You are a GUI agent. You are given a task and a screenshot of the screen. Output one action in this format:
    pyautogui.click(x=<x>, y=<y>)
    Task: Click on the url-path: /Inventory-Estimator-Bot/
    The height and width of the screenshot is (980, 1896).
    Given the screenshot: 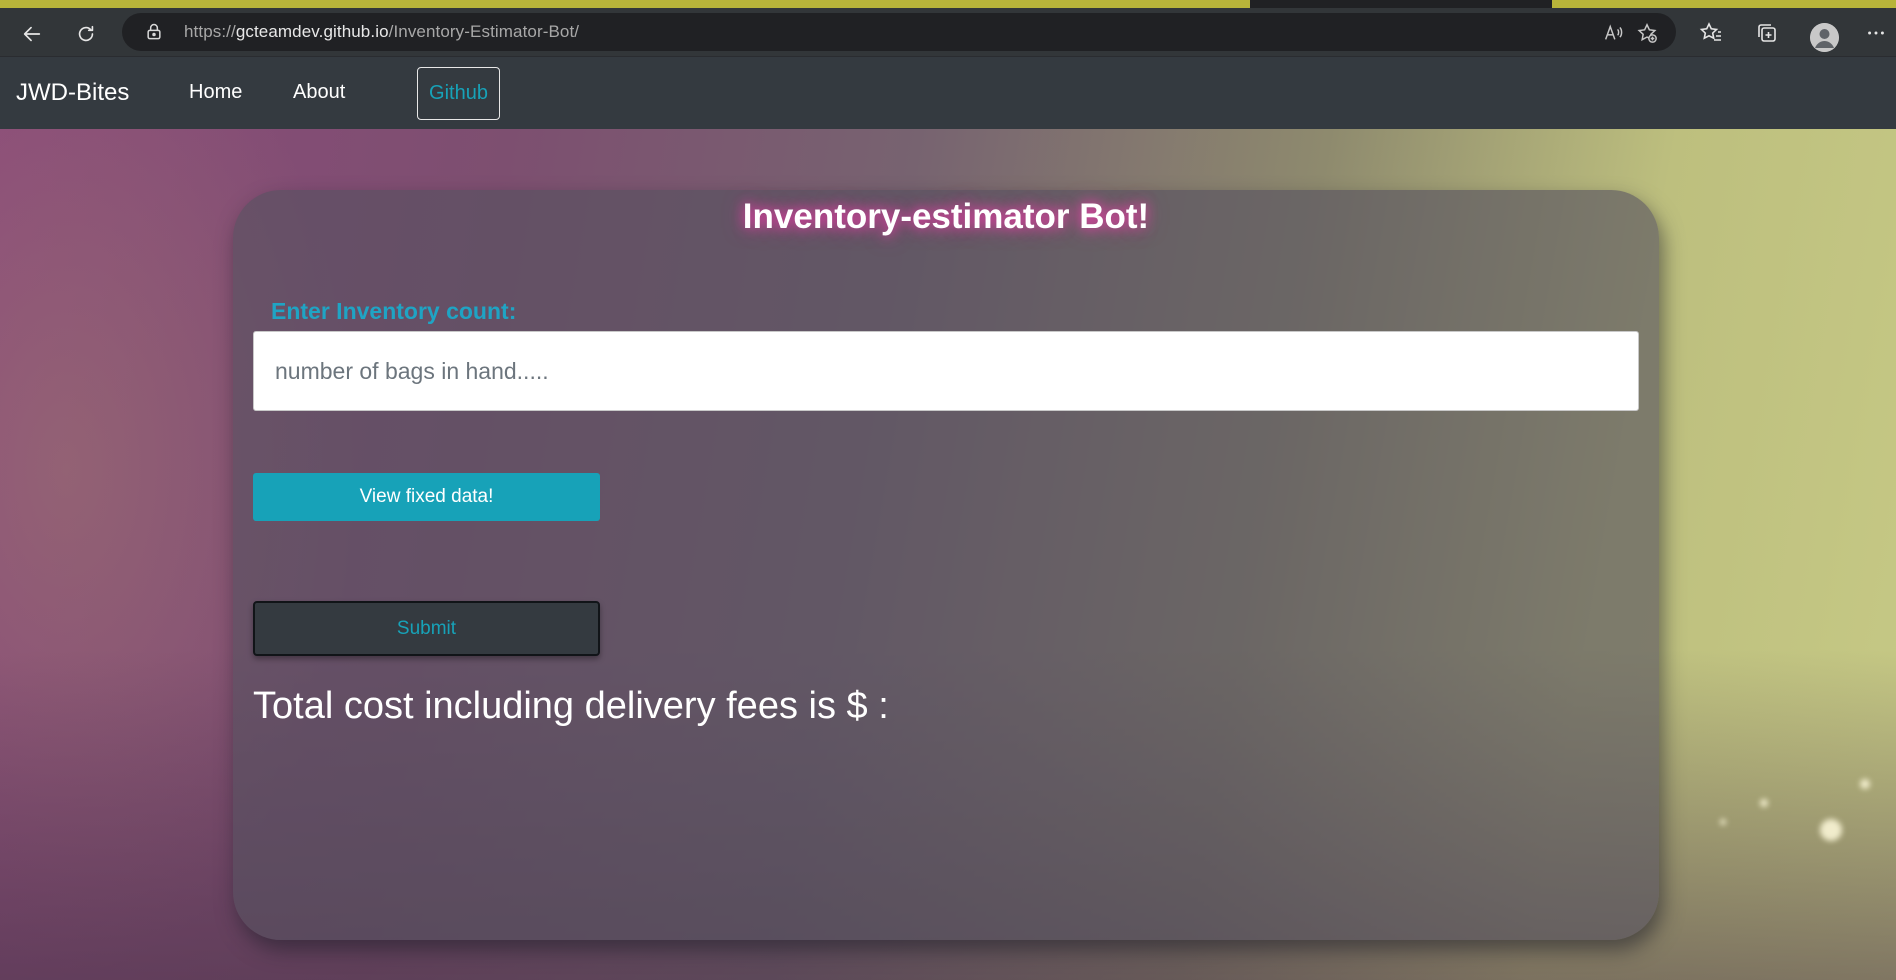 What is the action you would take?
    pyautogui.click(x=484, y=31)
    